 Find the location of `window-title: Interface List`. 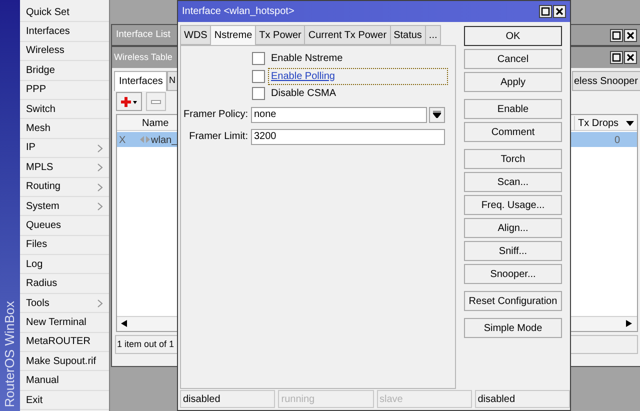

window-title: Interface List is located at coordinates (143, 35).